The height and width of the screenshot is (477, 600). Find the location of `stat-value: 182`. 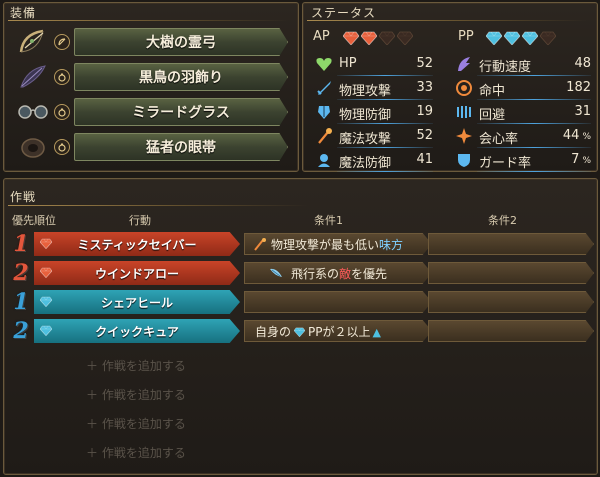

stat-value: 182 is located at coordinates (578, 87).